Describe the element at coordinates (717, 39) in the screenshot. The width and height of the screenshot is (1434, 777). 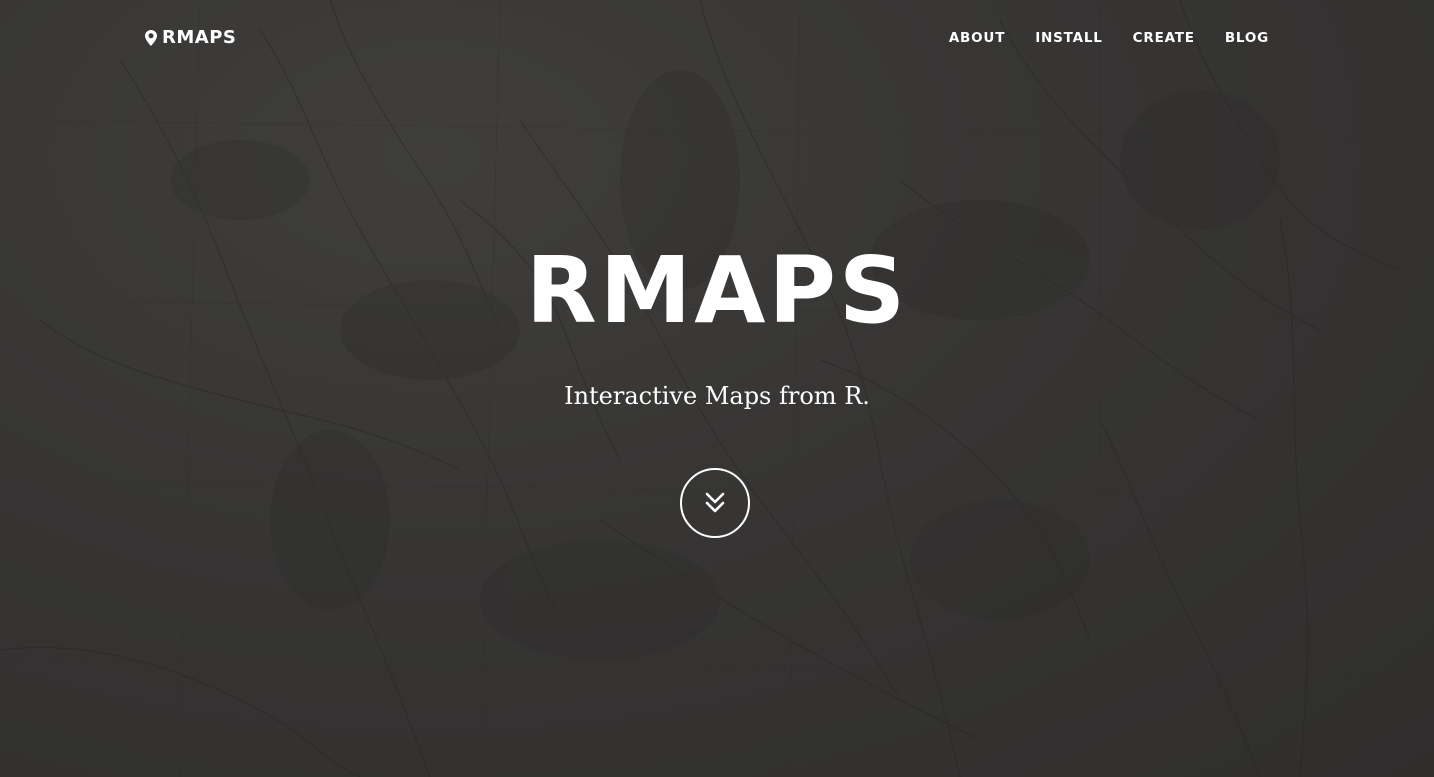
I see `navbar: RMAPS ABOUT INSTALL CREATE BLOG` at that location.